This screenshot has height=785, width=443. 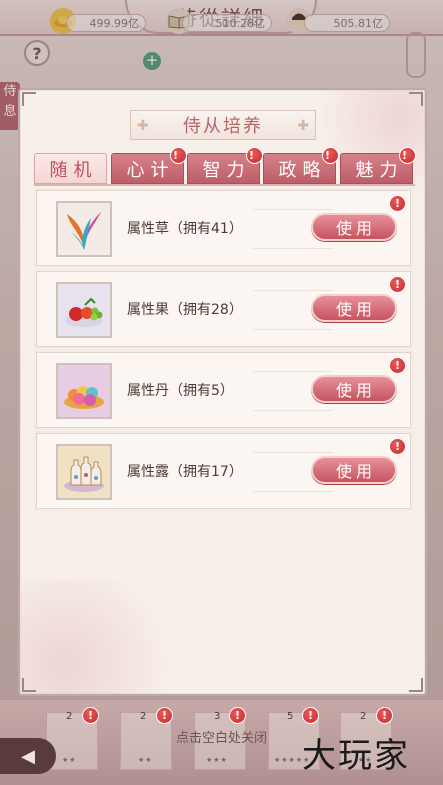 What do you see at coordinates (356, 756) in the screenshot?
I see `watermark: 大玩家` at bounding box center [356, 756].